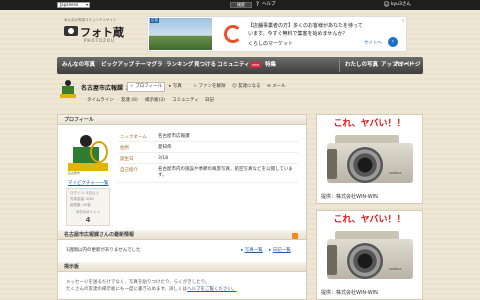 The image size is (480, 300). What do you see at coordinates (373, 43) in the screenshot?
I see `ad-site-link: サイトへ` at bounding box center [373, 43].